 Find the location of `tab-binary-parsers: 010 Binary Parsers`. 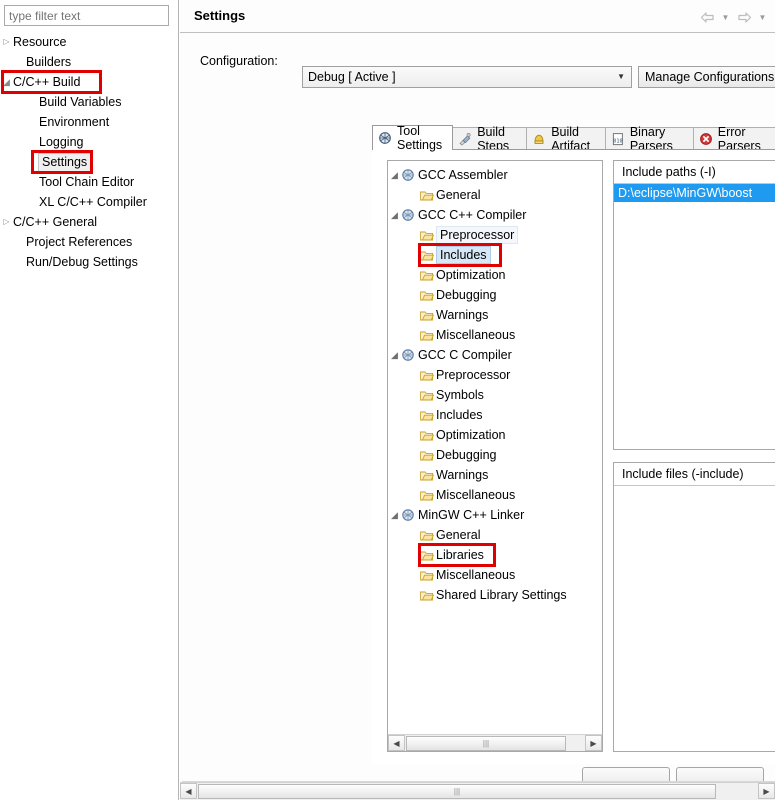

tab-binary-parsers: 010 Binary Parsers is located at coordinates (649, 139).